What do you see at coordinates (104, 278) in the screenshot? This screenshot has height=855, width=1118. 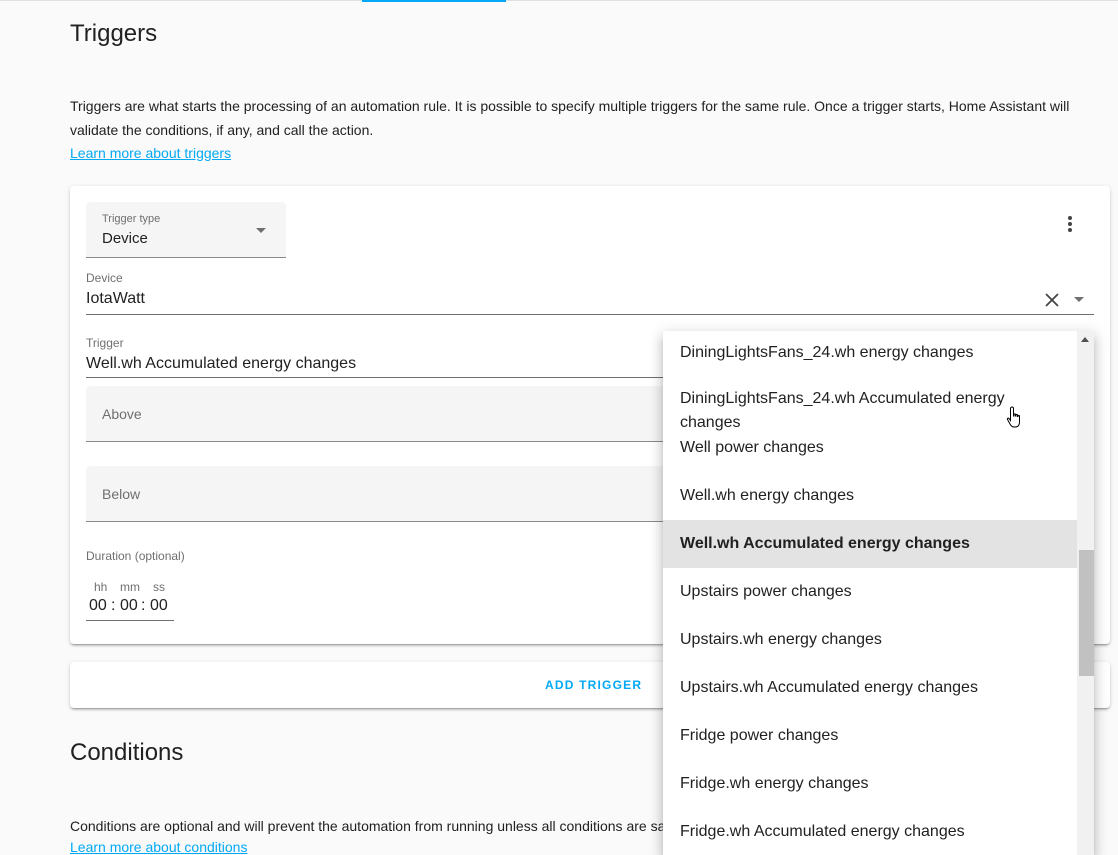 I see `device-label: Device` at bounding box center [104, 278].